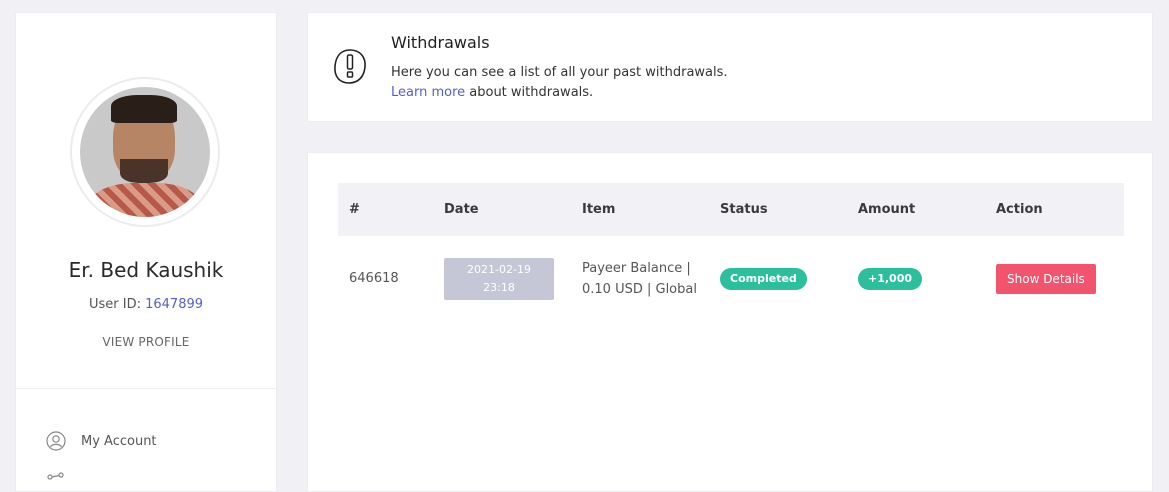  I want to click on amount-cell: +1,000, so click(890, 278).